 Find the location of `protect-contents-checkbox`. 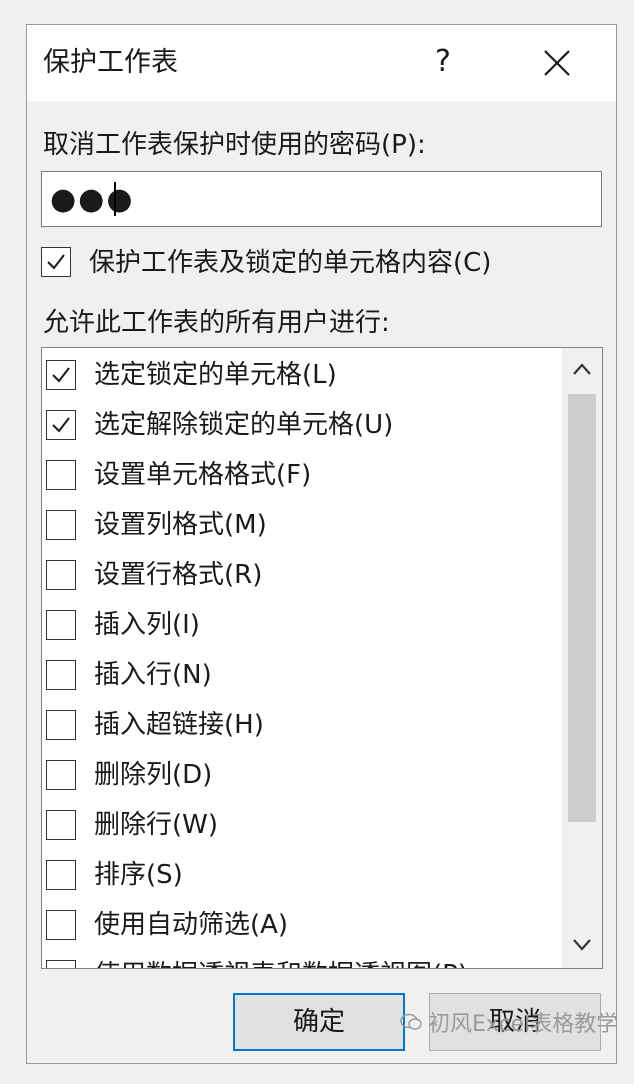

protect-contents-checkbox is located at coordinates (56, 262).